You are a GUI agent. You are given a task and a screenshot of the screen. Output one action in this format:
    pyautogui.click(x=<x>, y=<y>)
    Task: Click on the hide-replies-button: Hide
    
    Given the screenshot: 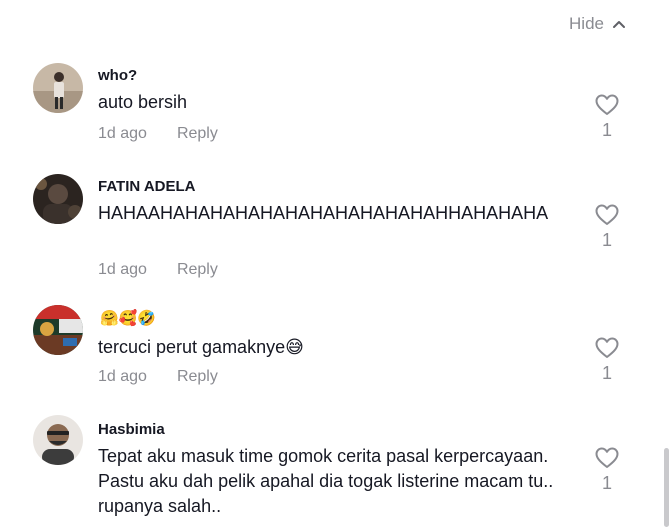 What is the action you would take?
    pyautogui.click(x=597, y=24)
    